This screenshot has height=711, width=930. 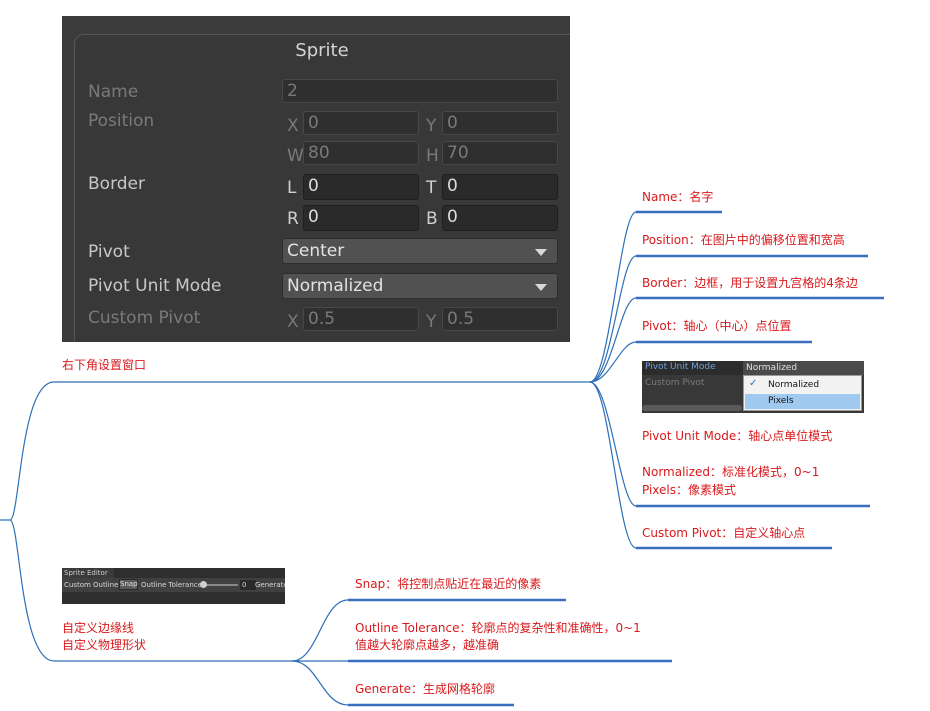 I want to click on settings-window-branch-label: 右下角设置窗口, so click(x=104, y=365).